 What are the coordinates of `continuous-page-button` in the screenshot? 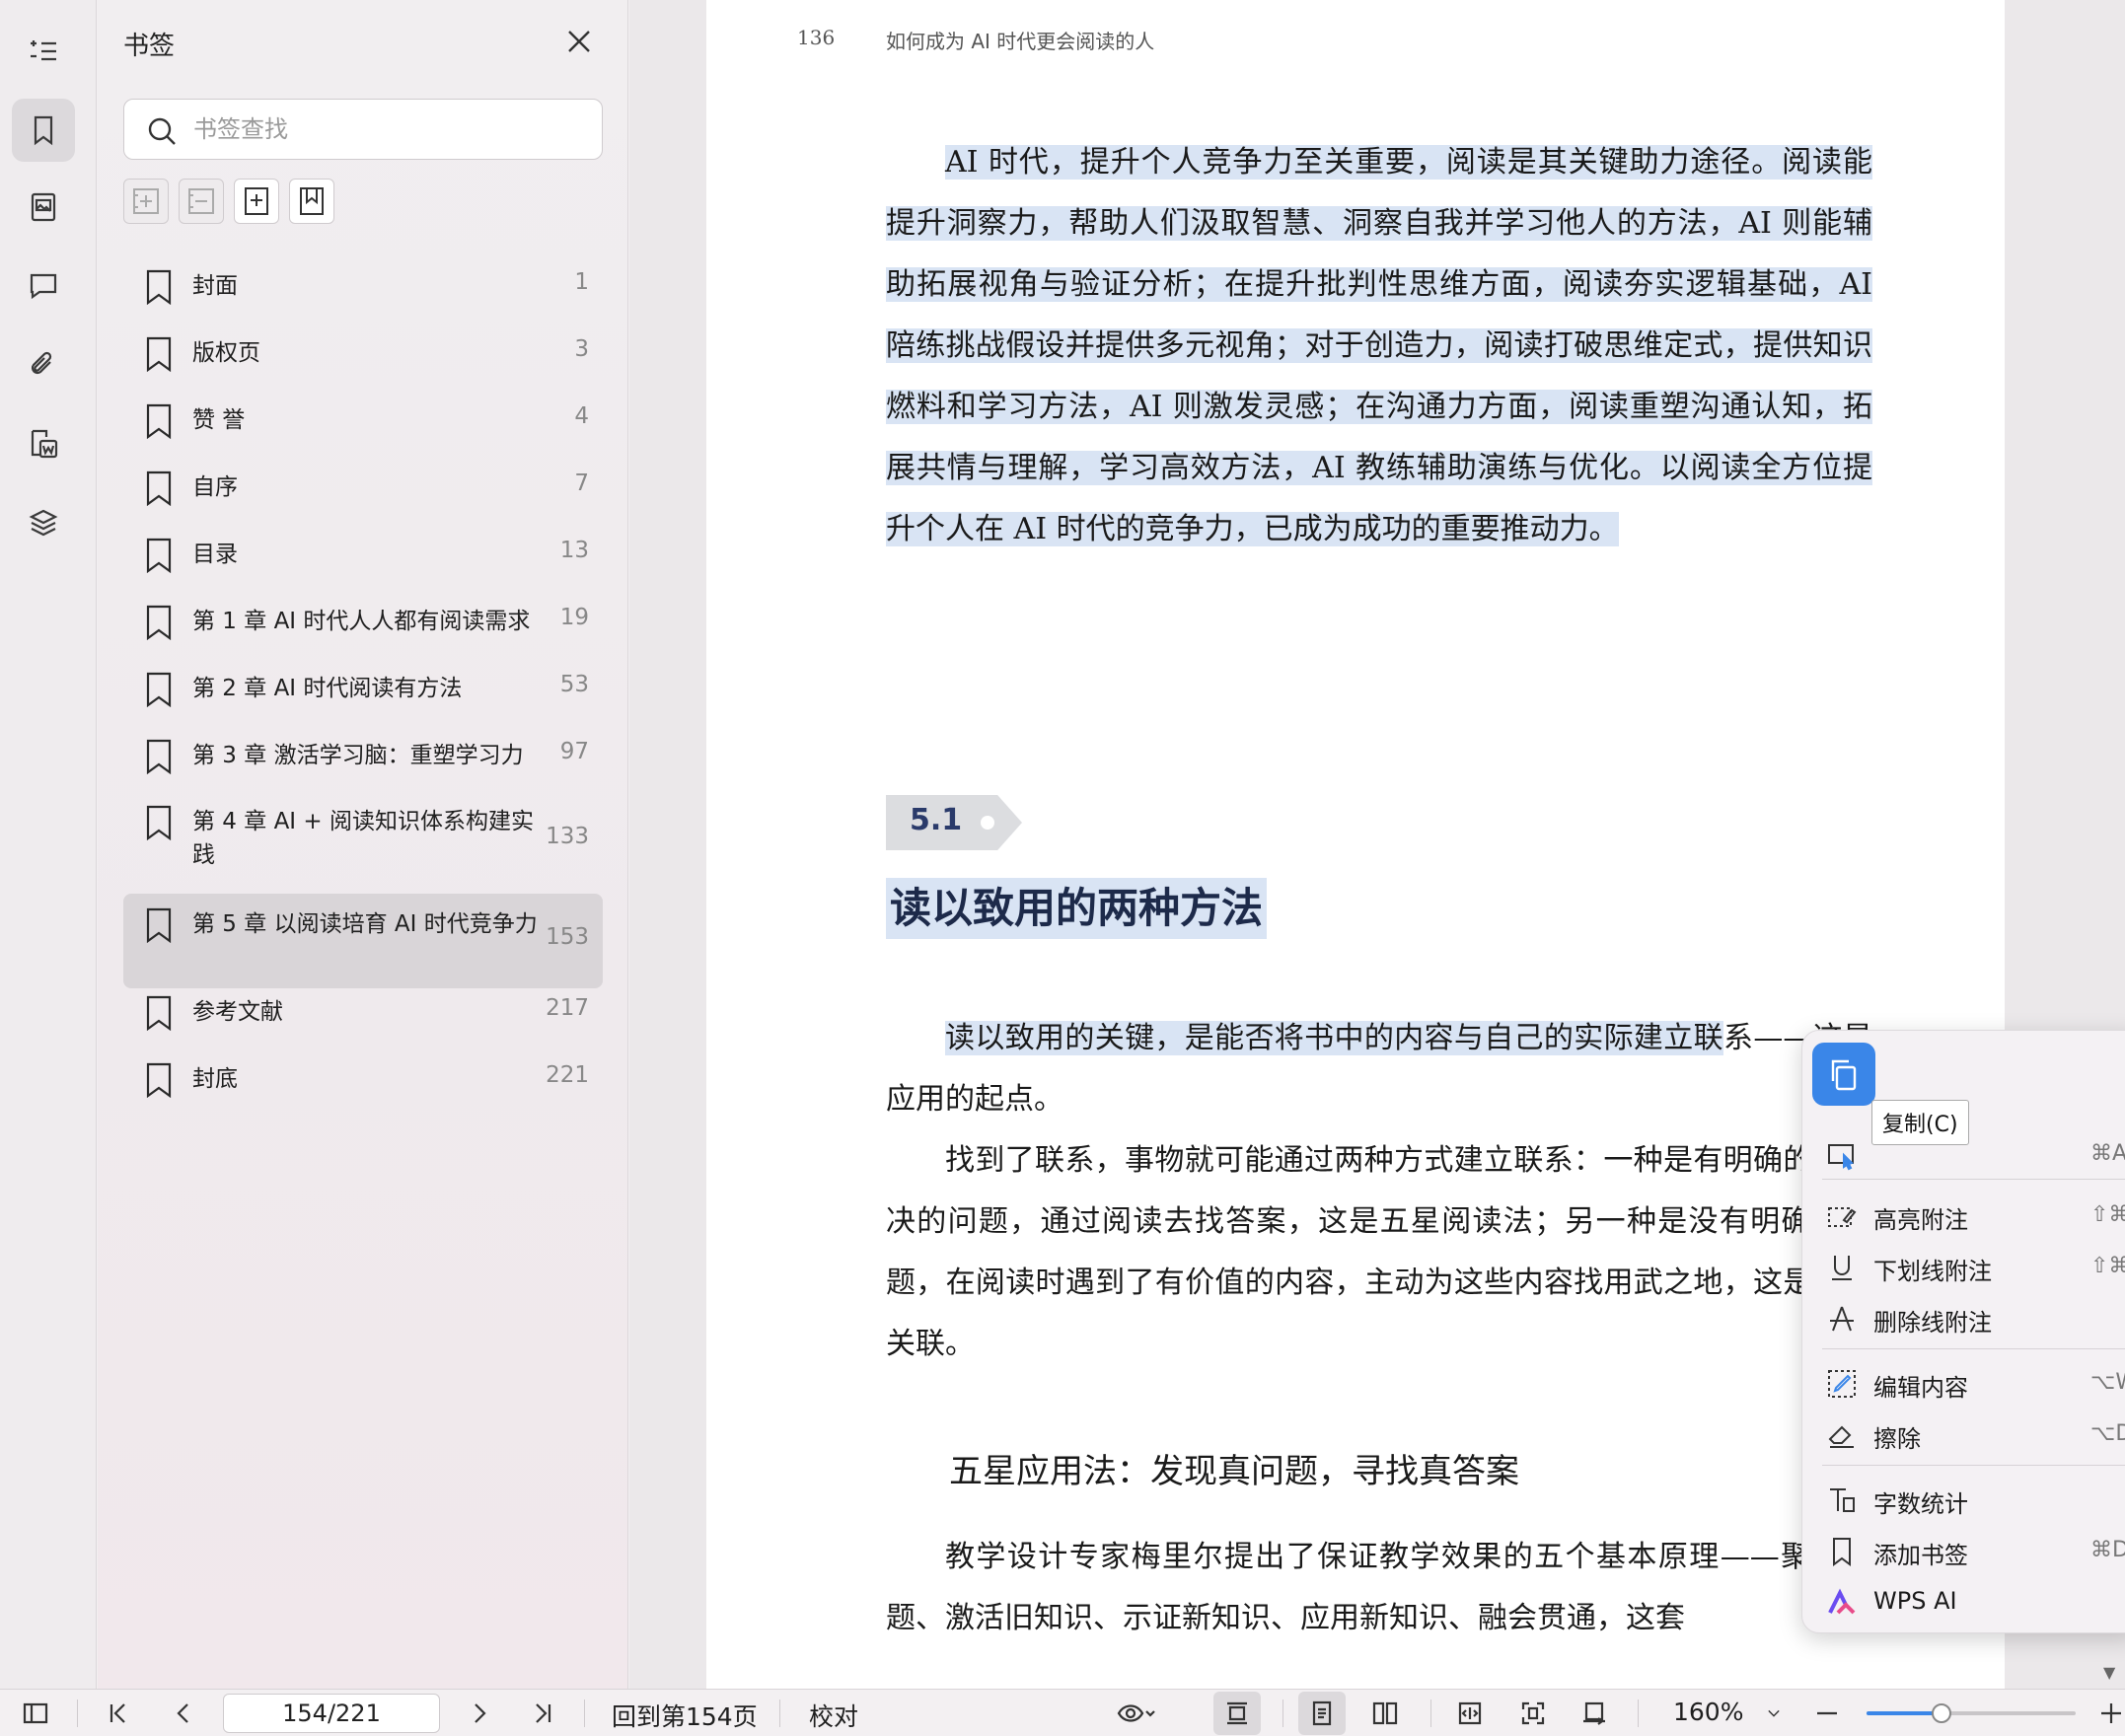 It's located at (1237, 1713).